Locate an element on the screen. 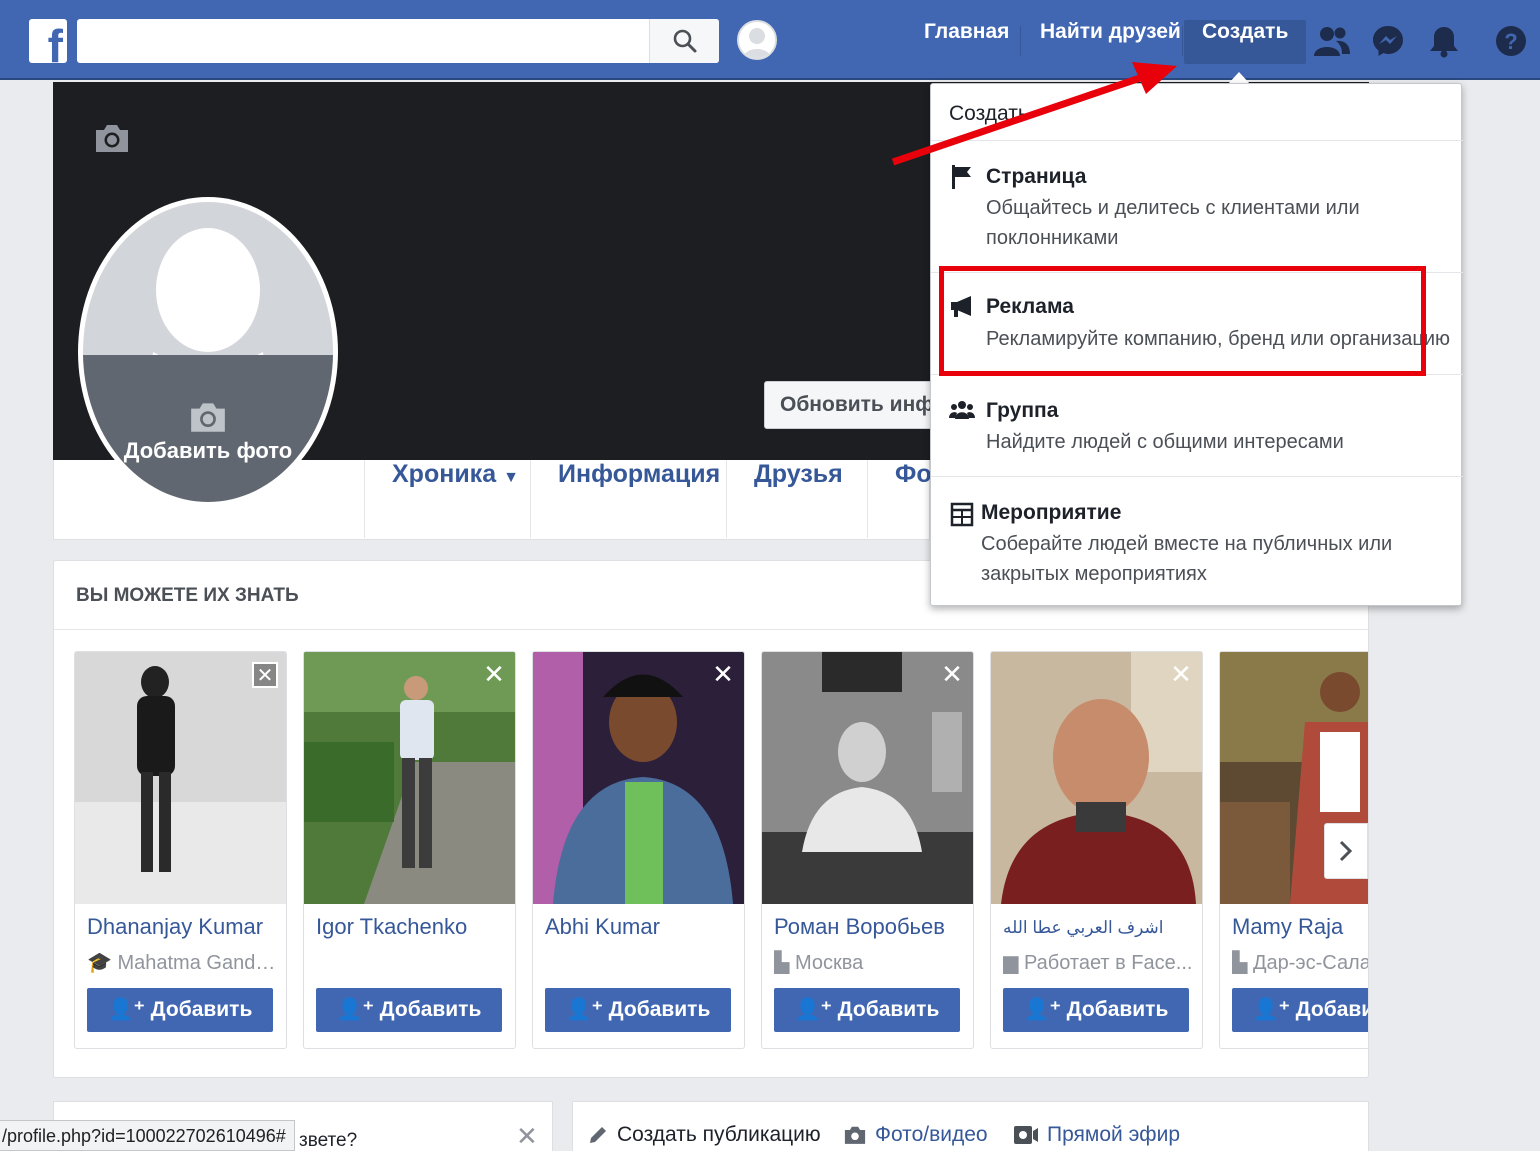 This screenshot has width=1540, height=1151. nav-find-friends: Найти друзей is located at coordinates (1110, 42).